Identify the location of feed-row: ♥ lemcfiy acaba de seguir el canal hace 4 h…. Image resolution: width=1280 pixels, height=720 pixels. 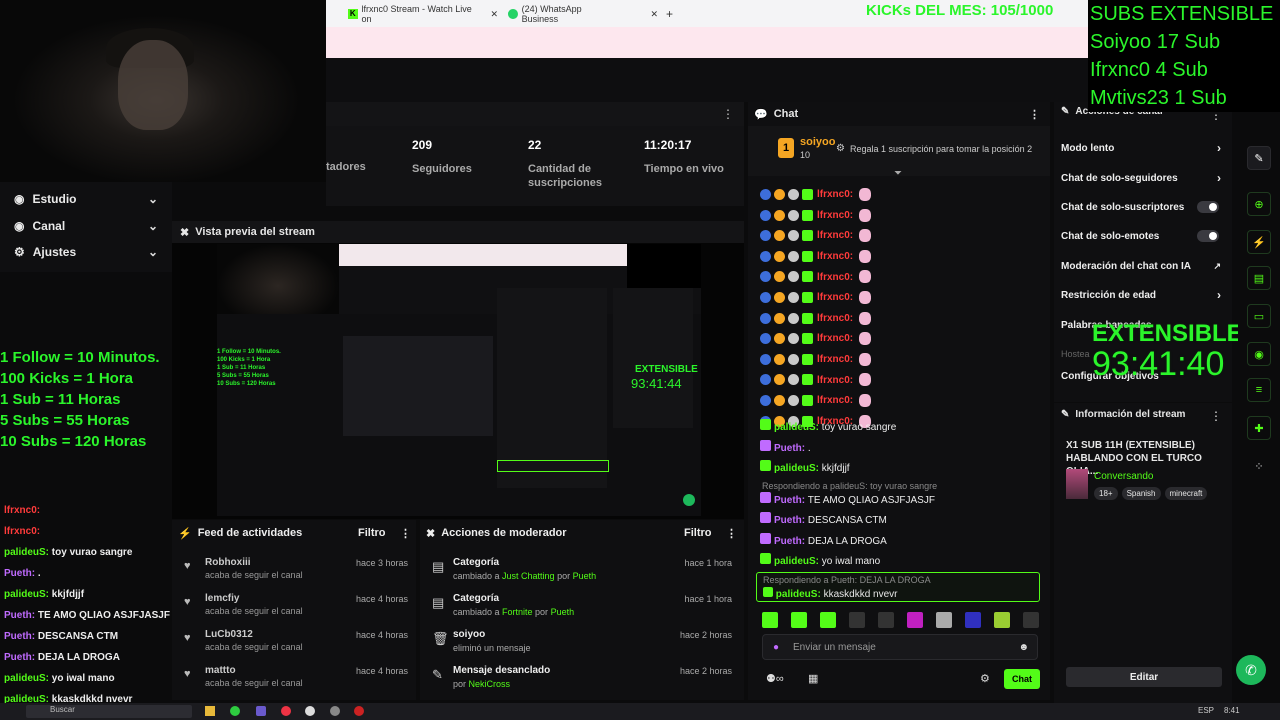
(294, 608).